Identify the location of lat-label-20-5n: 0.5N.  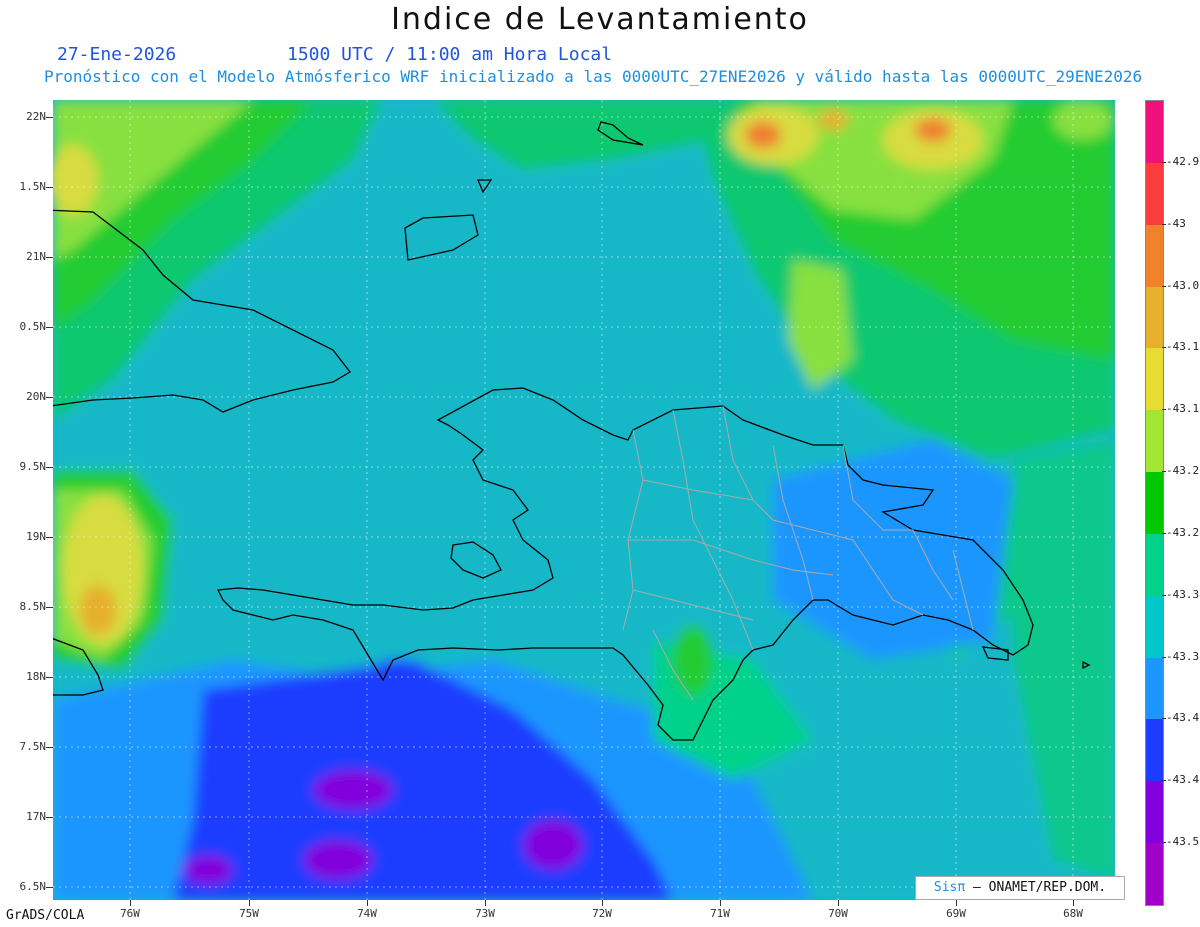
(33, 326).